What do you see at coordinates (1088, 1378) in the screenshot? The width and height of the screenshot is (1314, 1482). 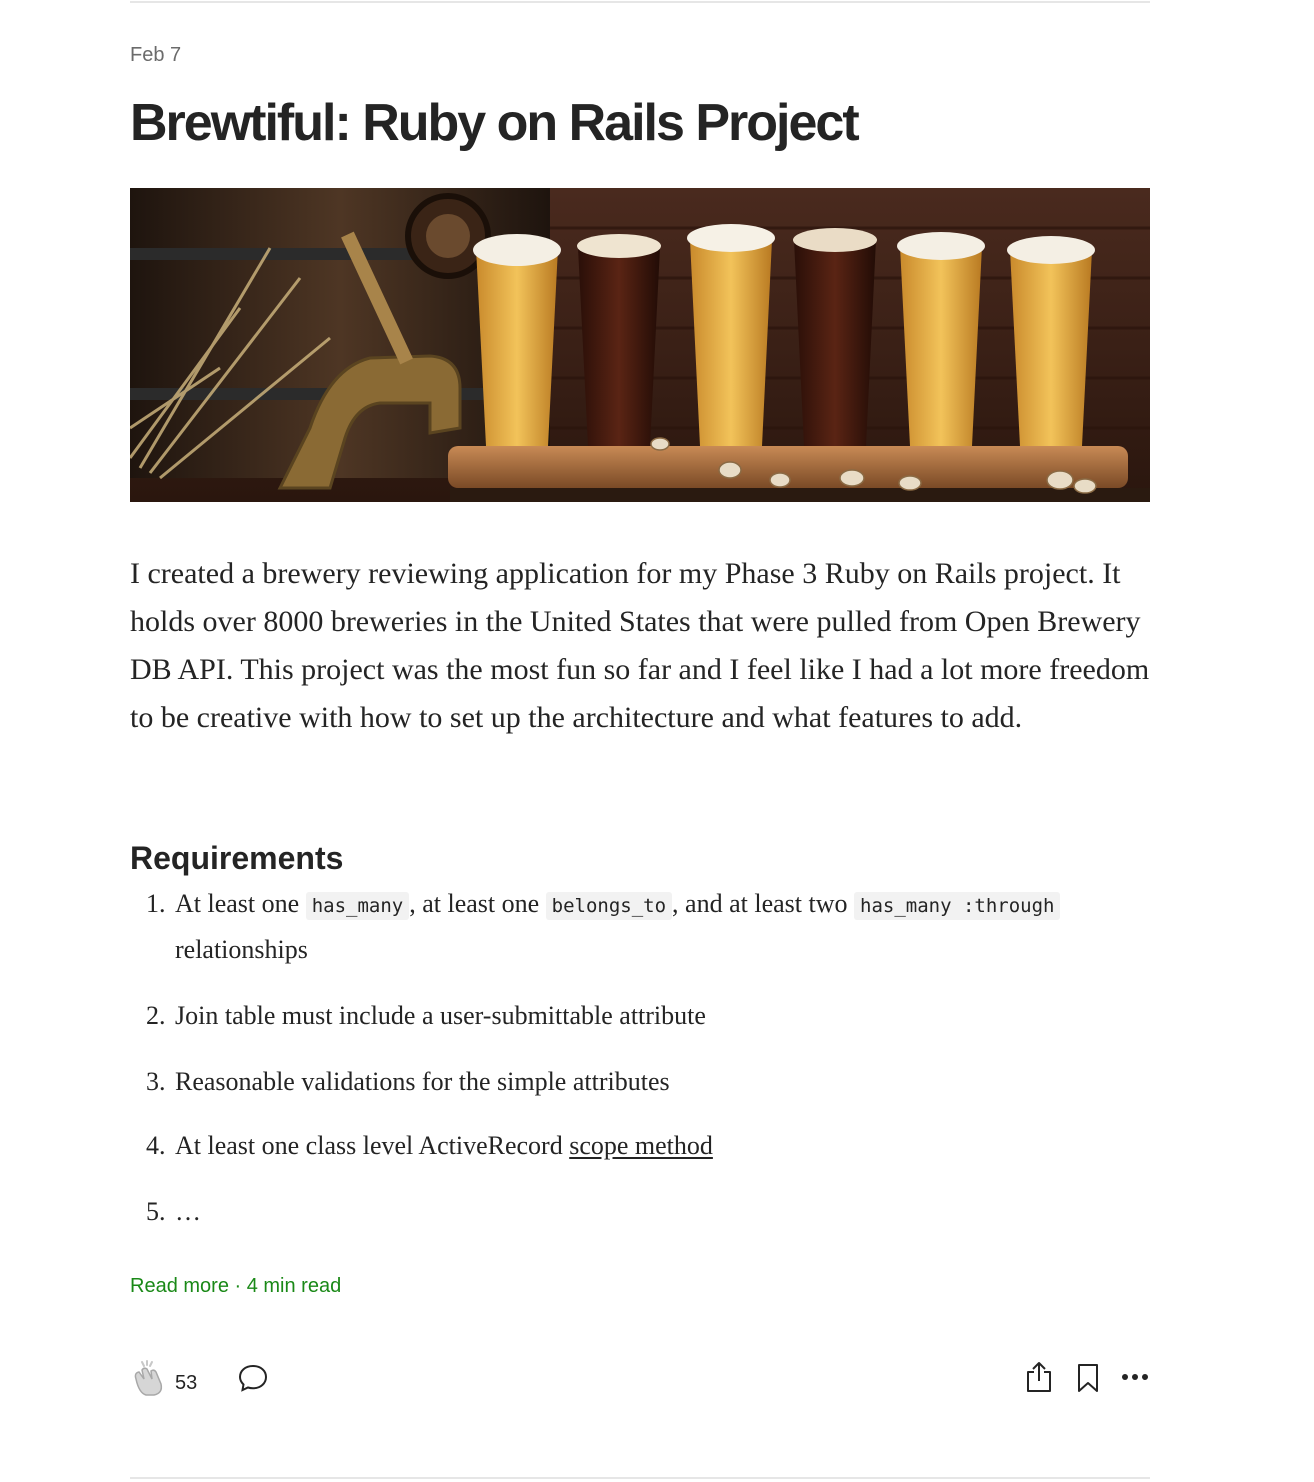 I see `bookmark-icon` at bounding box center [1088, 1378].